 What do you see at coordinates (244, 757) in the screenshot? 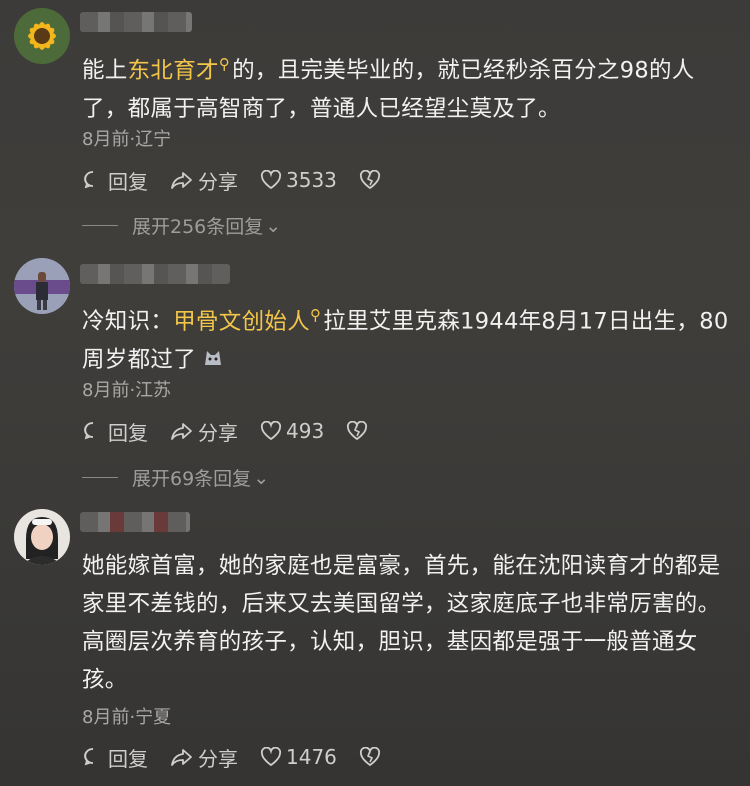
I see `comment-actions: 回复 分享 1476` at bounding box center [244, 757].